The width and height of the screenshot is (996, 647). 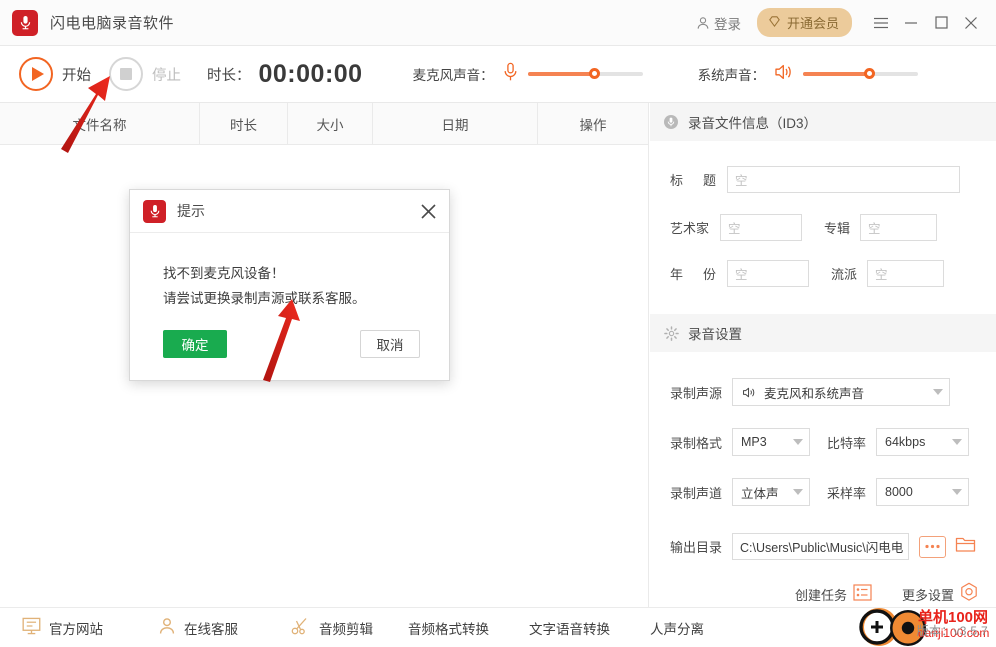 What do you see at coordinates (727, 24) in the screenshot?
I see `login-label: 登录` at bounding box center [727, 24].